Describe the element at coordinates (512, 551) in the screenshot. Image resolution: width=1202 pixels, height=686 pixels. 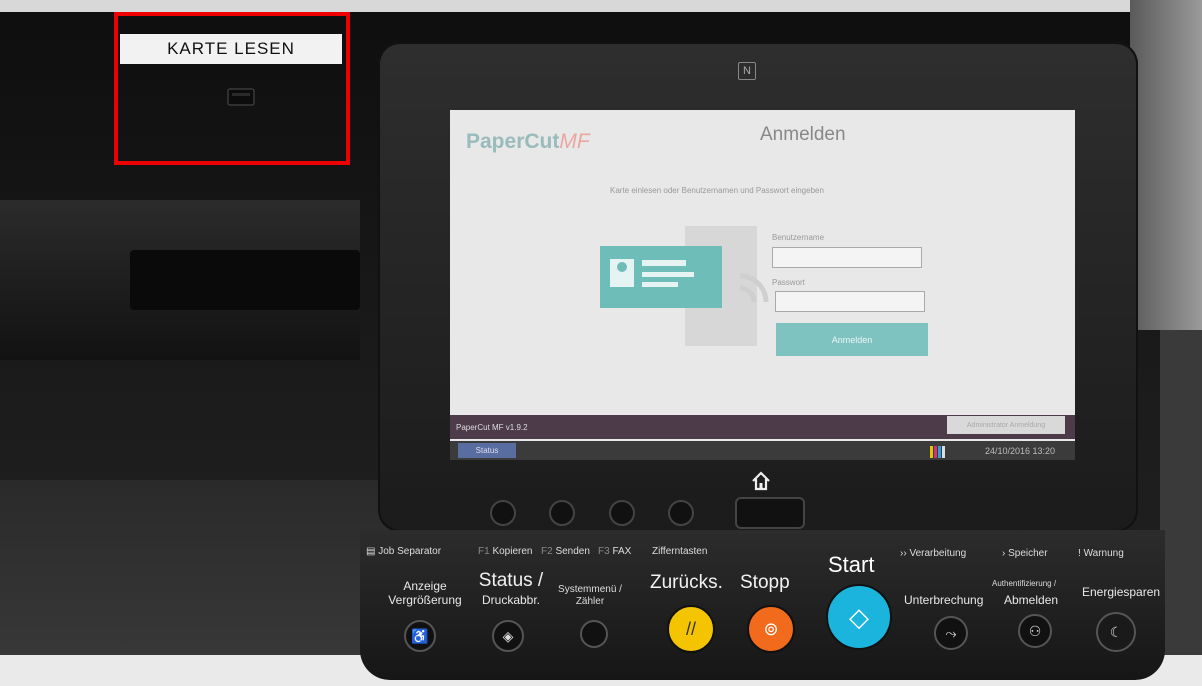
I see `kopieren-text: Kopieren` at that location.